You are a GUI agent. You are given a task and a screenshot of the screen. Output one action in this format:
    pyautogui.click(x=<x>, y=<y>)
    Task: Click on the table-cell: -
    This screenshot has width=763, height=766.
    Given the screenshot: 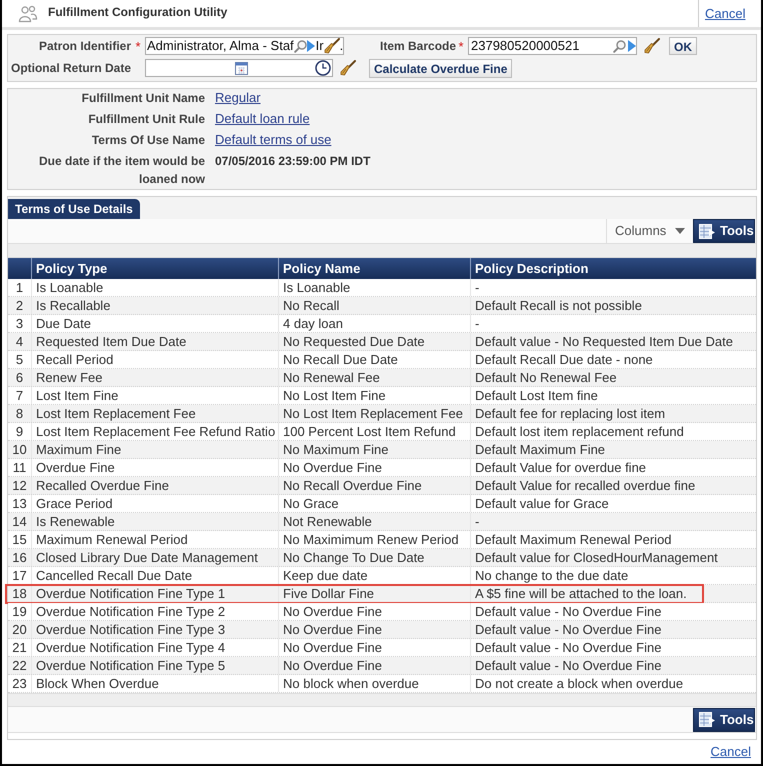 What is the action you would take?
    pyautogui.click(x=613, y=521)
    